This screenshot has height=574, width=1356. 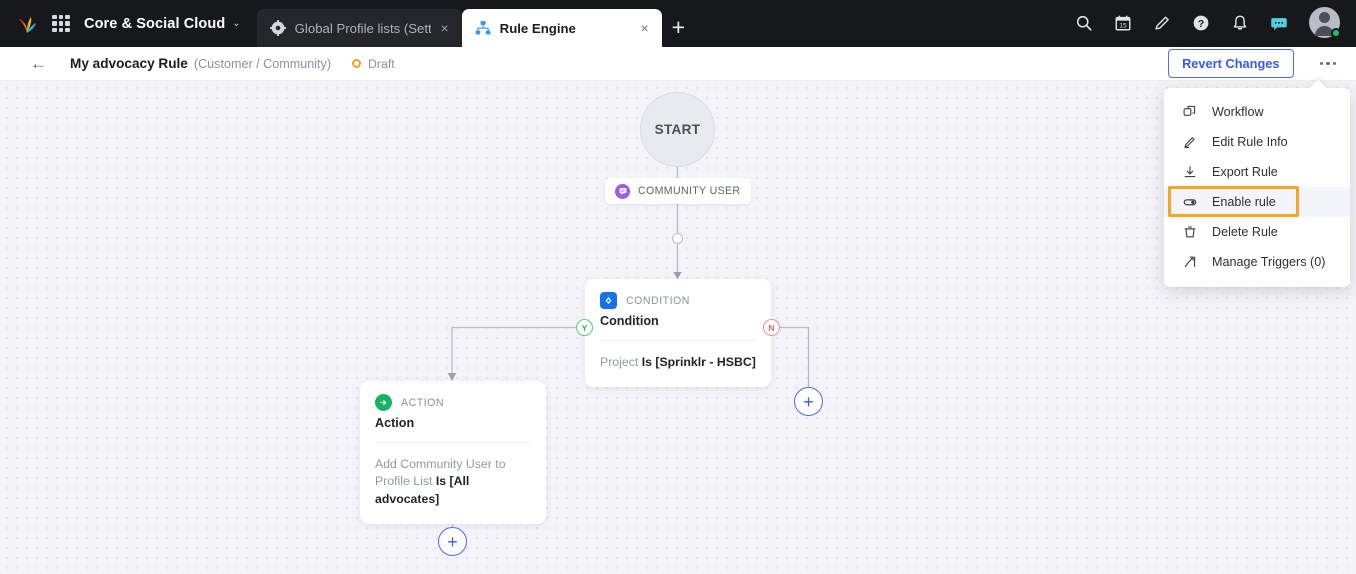 I want to click on add-node-button-no-branch: +, so click(x=808, y=401).